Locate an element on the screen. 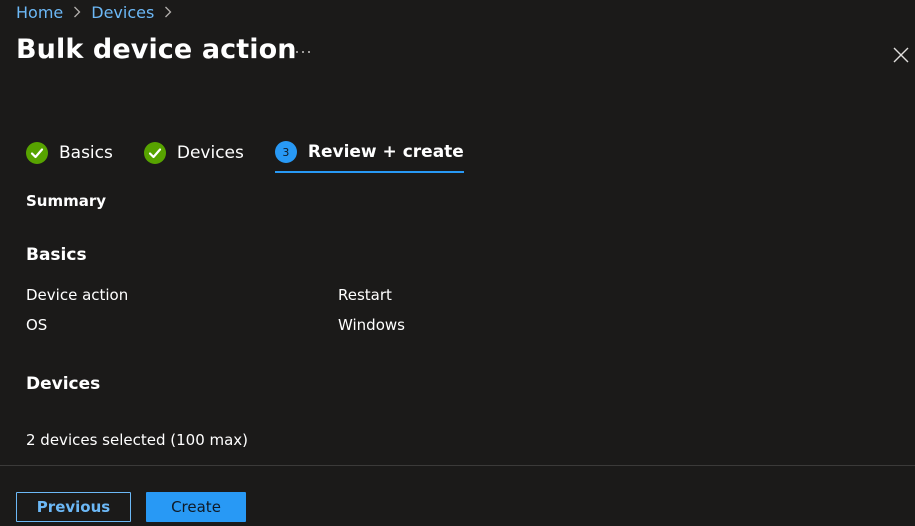  summary-row-device-action: Device action Restart is located at coordinates (326, 295).